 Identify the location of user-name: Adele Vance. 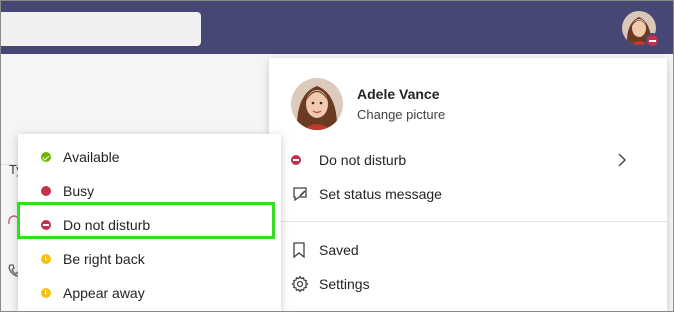
(398, 94).